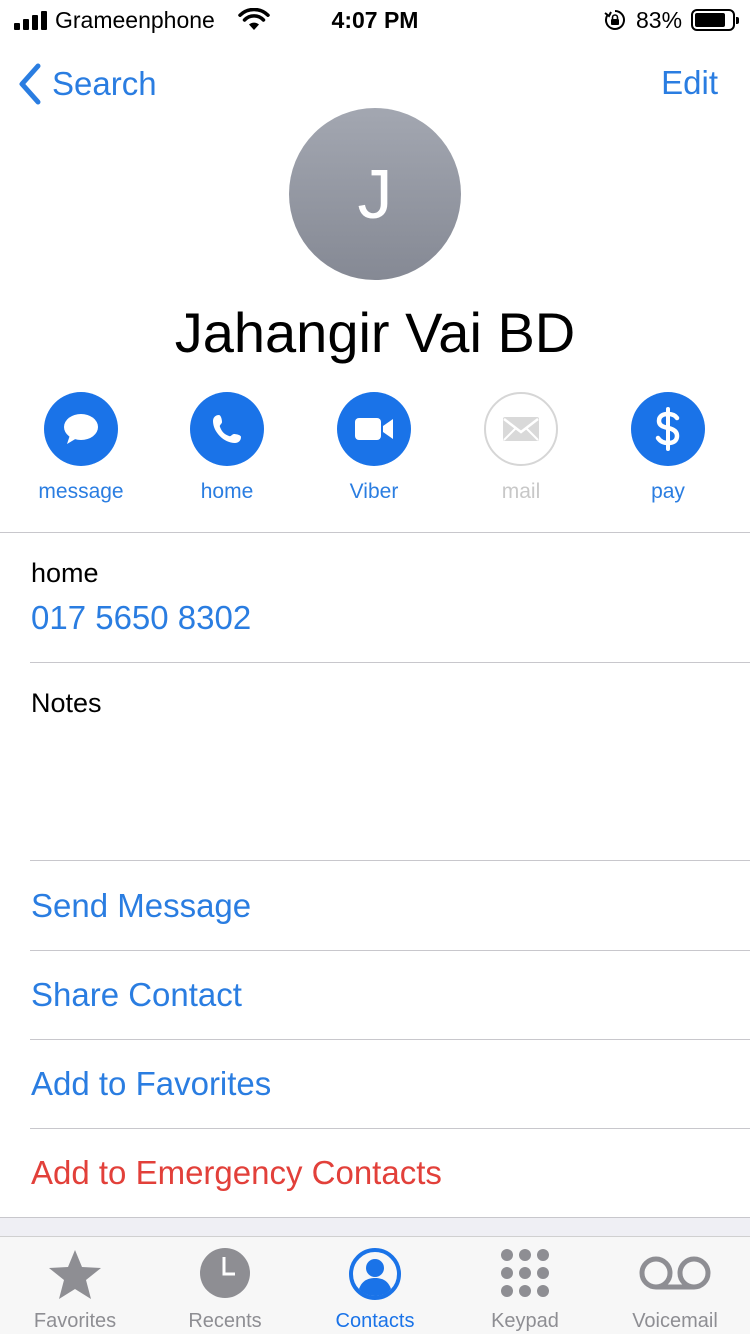  Describe the element at coordinates (236, 1173) in the screenshot. I see `add-to-emergency-contacts-button: Add to Emergency Contacts` at that location.